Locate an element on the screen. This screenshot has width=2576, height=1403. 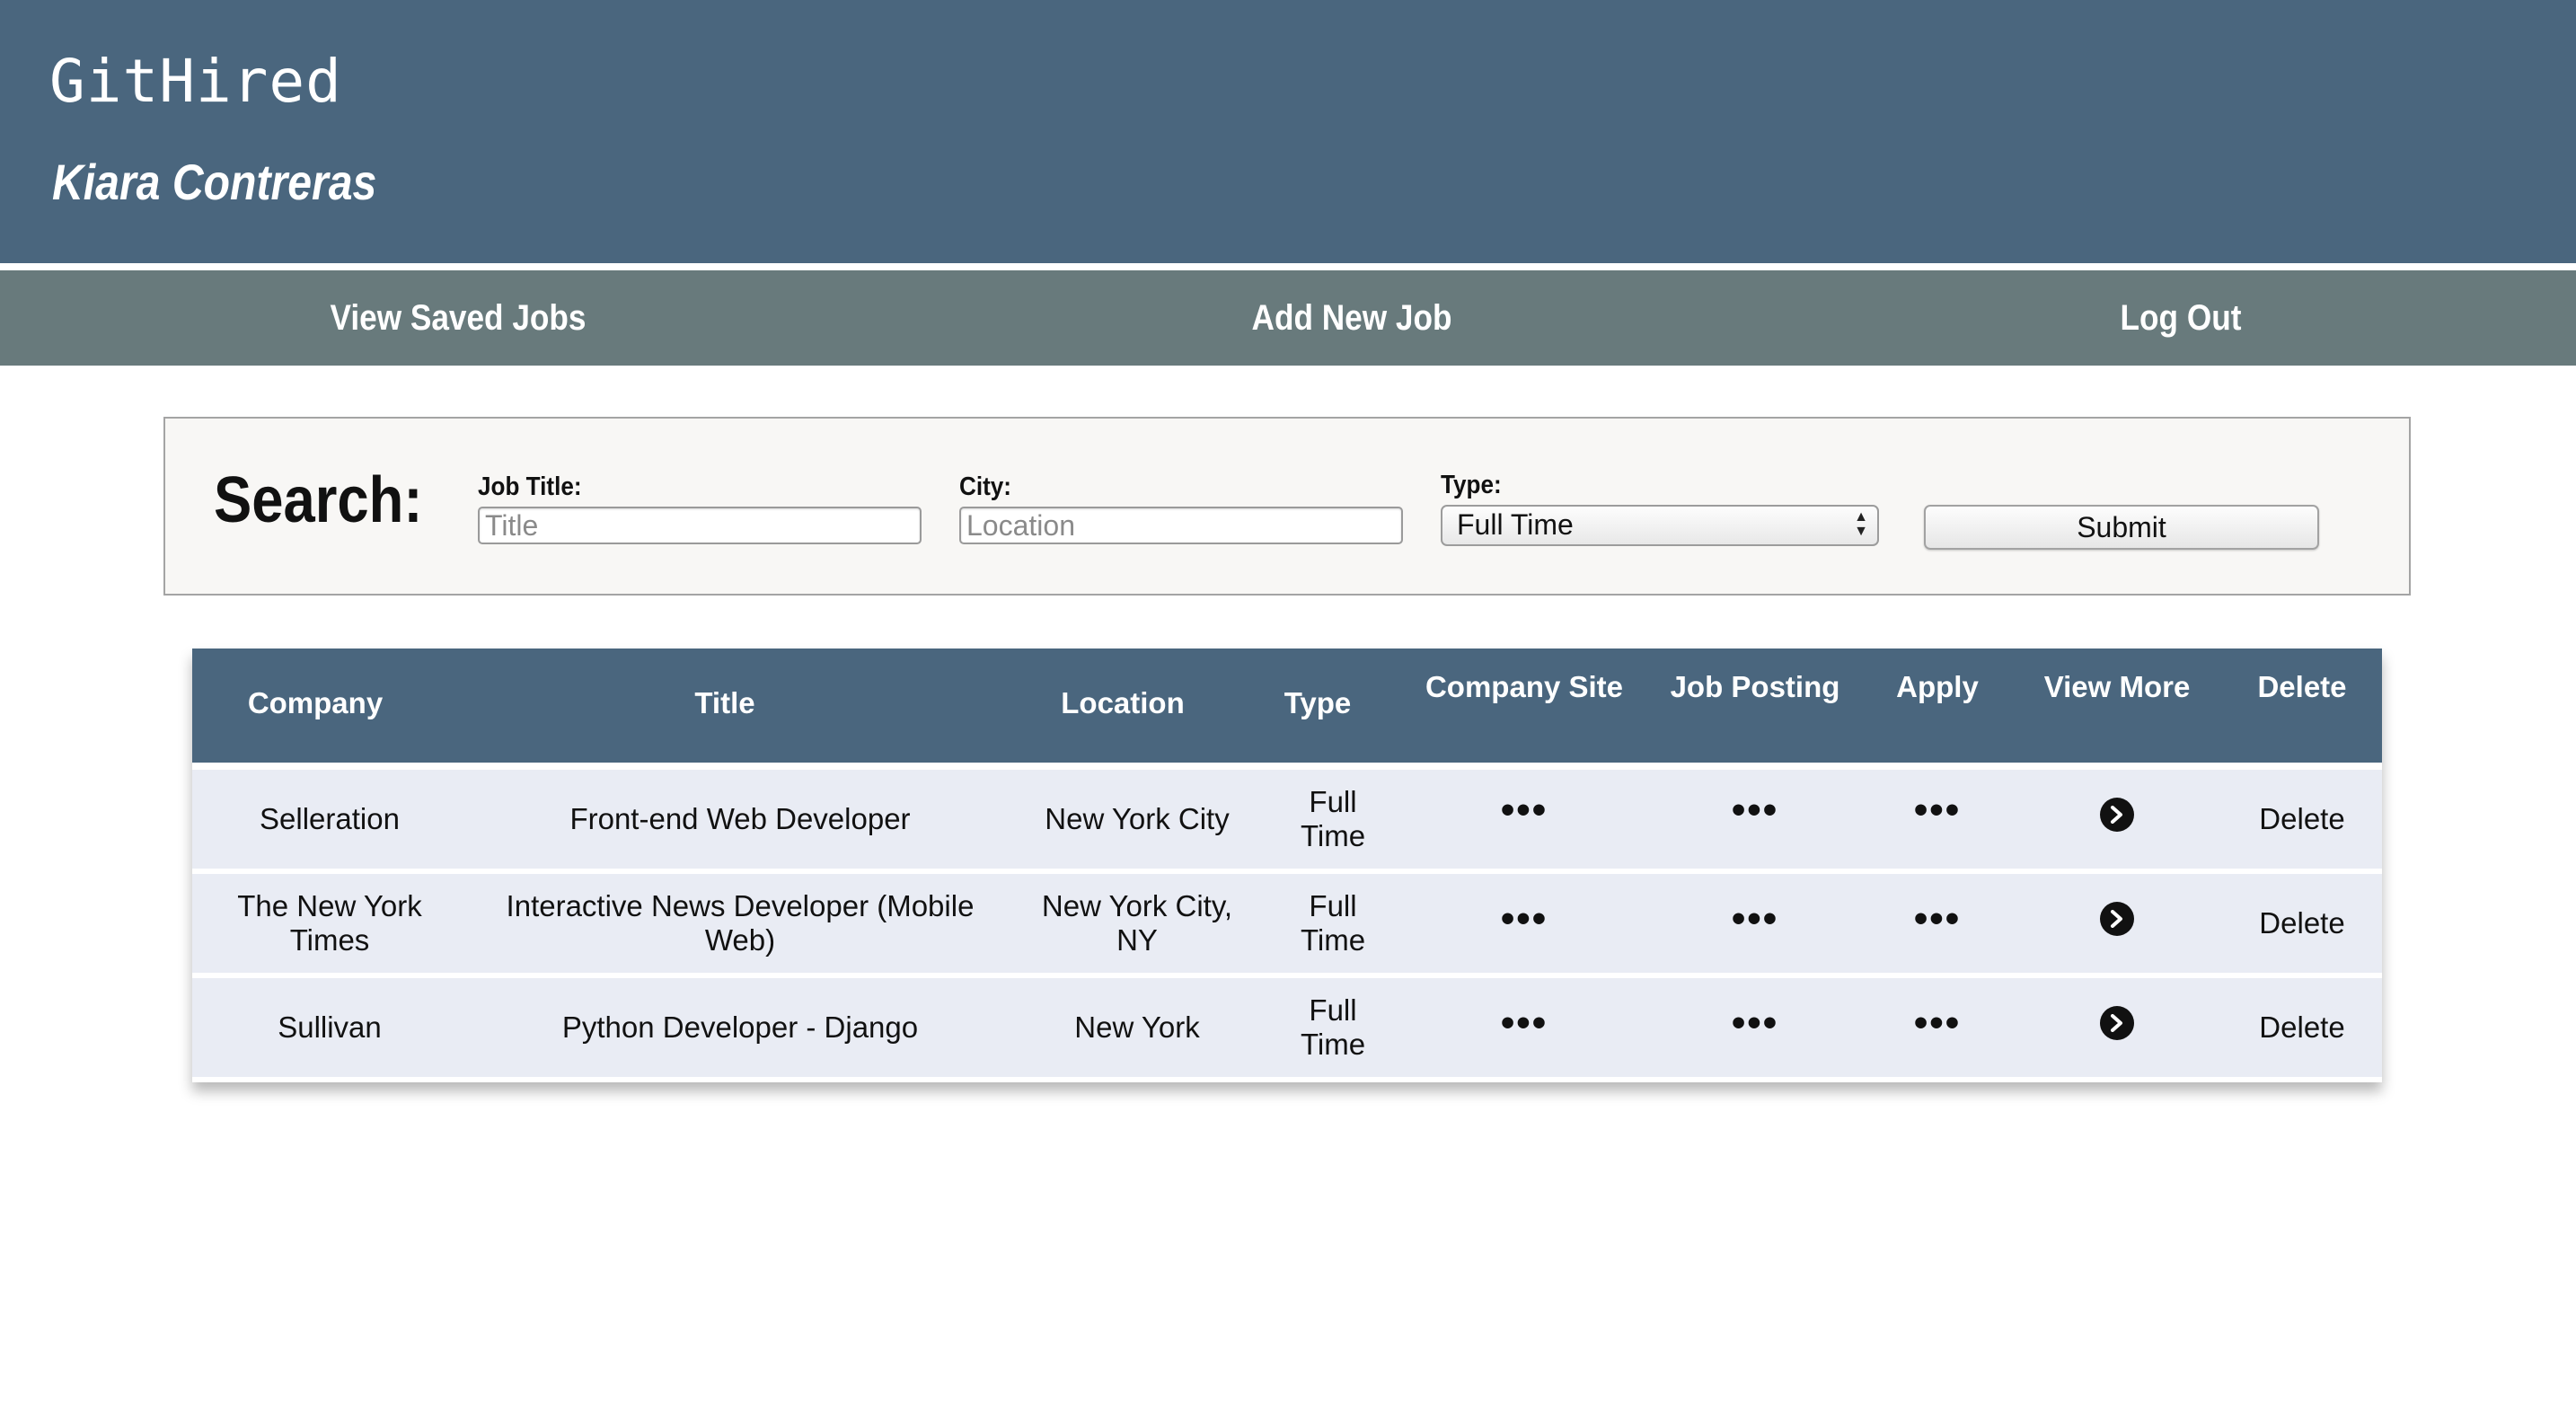
cell-location: New York City, NY is located at coordinates (1137, 923).